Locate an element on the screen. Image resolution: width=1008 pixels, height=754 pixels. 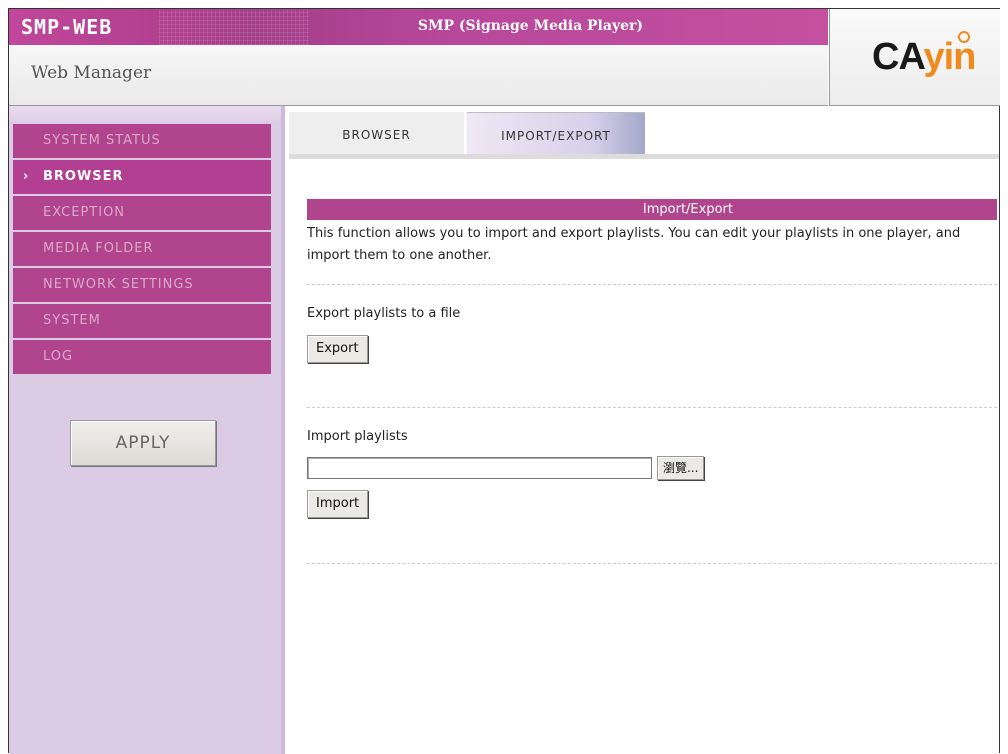
sidebar-item-media-folder: MEDIA FOLDER is located at coordinates (142, 249).